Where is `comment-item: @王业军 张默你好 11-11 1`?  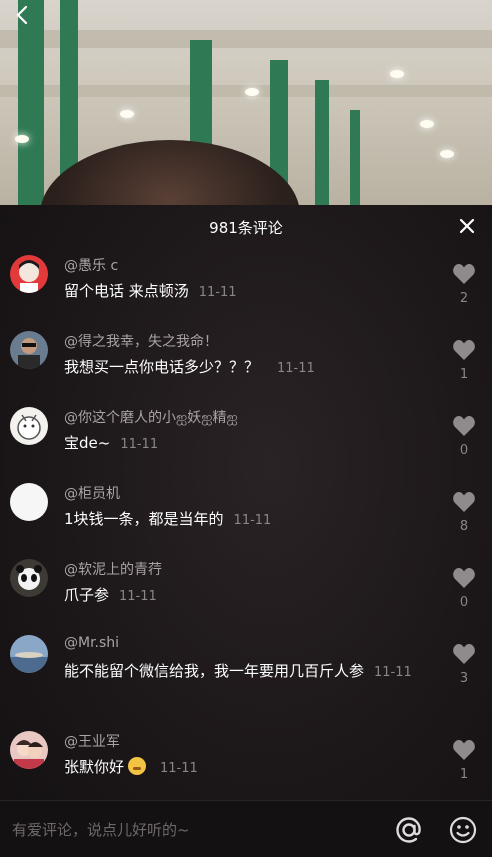 comment-item: @王业军 张默你好 11-11 1 is located at coordinates (246, 764).